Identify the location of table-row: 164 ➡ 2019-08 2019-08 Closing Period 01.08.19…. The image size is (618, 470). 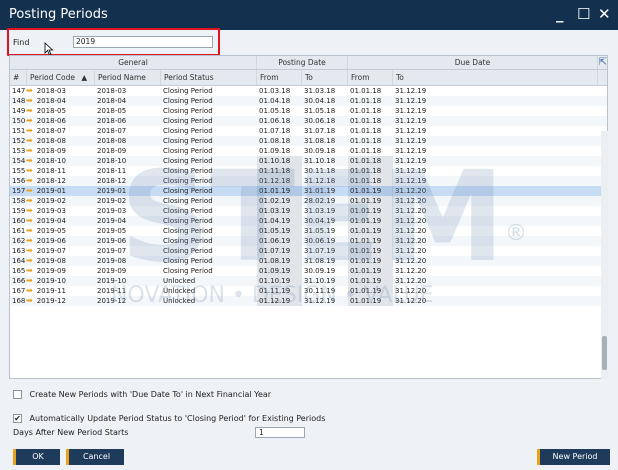
(308, 261).